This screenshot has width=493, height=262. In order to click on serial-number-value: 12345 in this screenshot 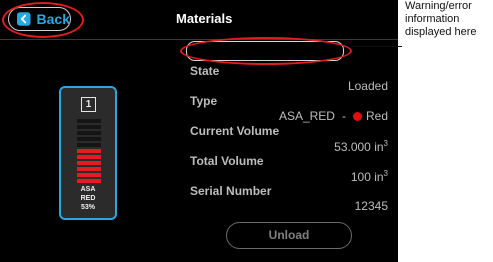, I will do `click(371, 206)`.